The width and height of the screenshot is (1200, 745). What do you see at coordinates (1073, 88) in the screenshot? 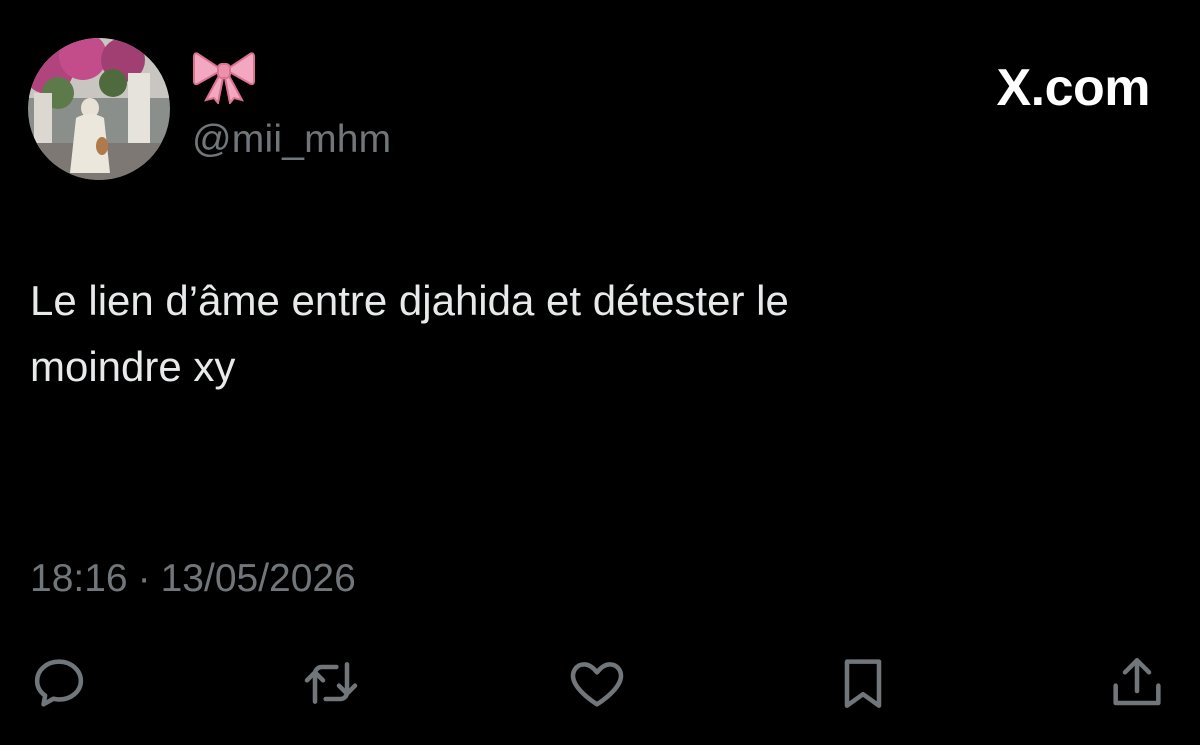
I see `brand-label: X.com` at bounding box center [1073, 88].